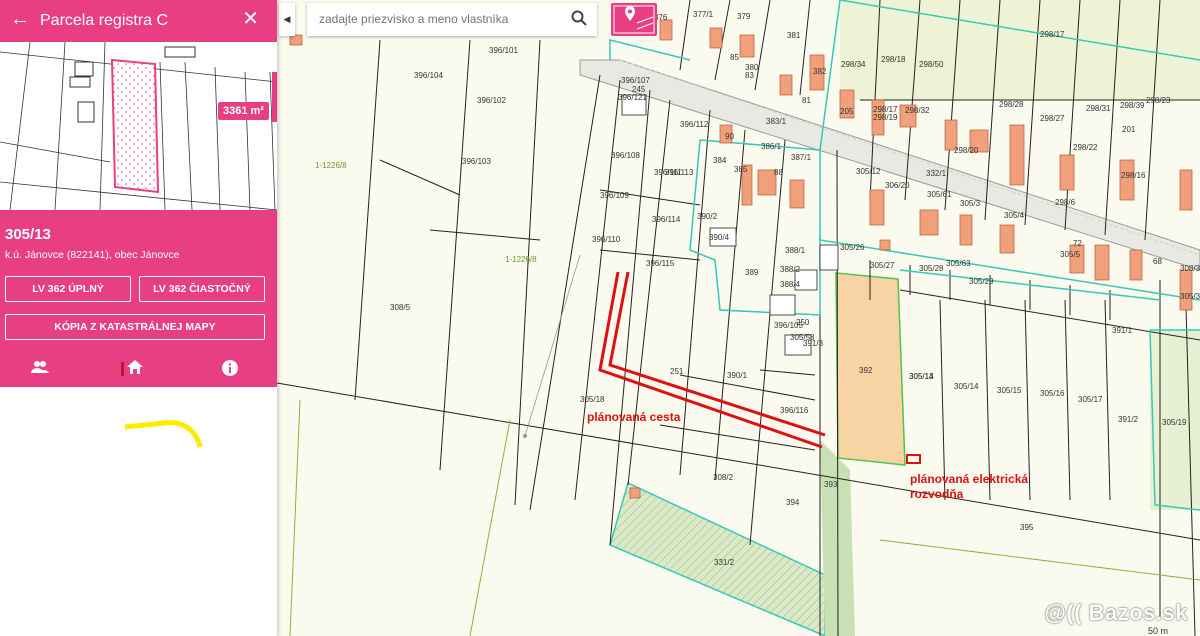  Describe the element at coordinates (135, 368) in the screenshot. I see `home-icon` at that location.